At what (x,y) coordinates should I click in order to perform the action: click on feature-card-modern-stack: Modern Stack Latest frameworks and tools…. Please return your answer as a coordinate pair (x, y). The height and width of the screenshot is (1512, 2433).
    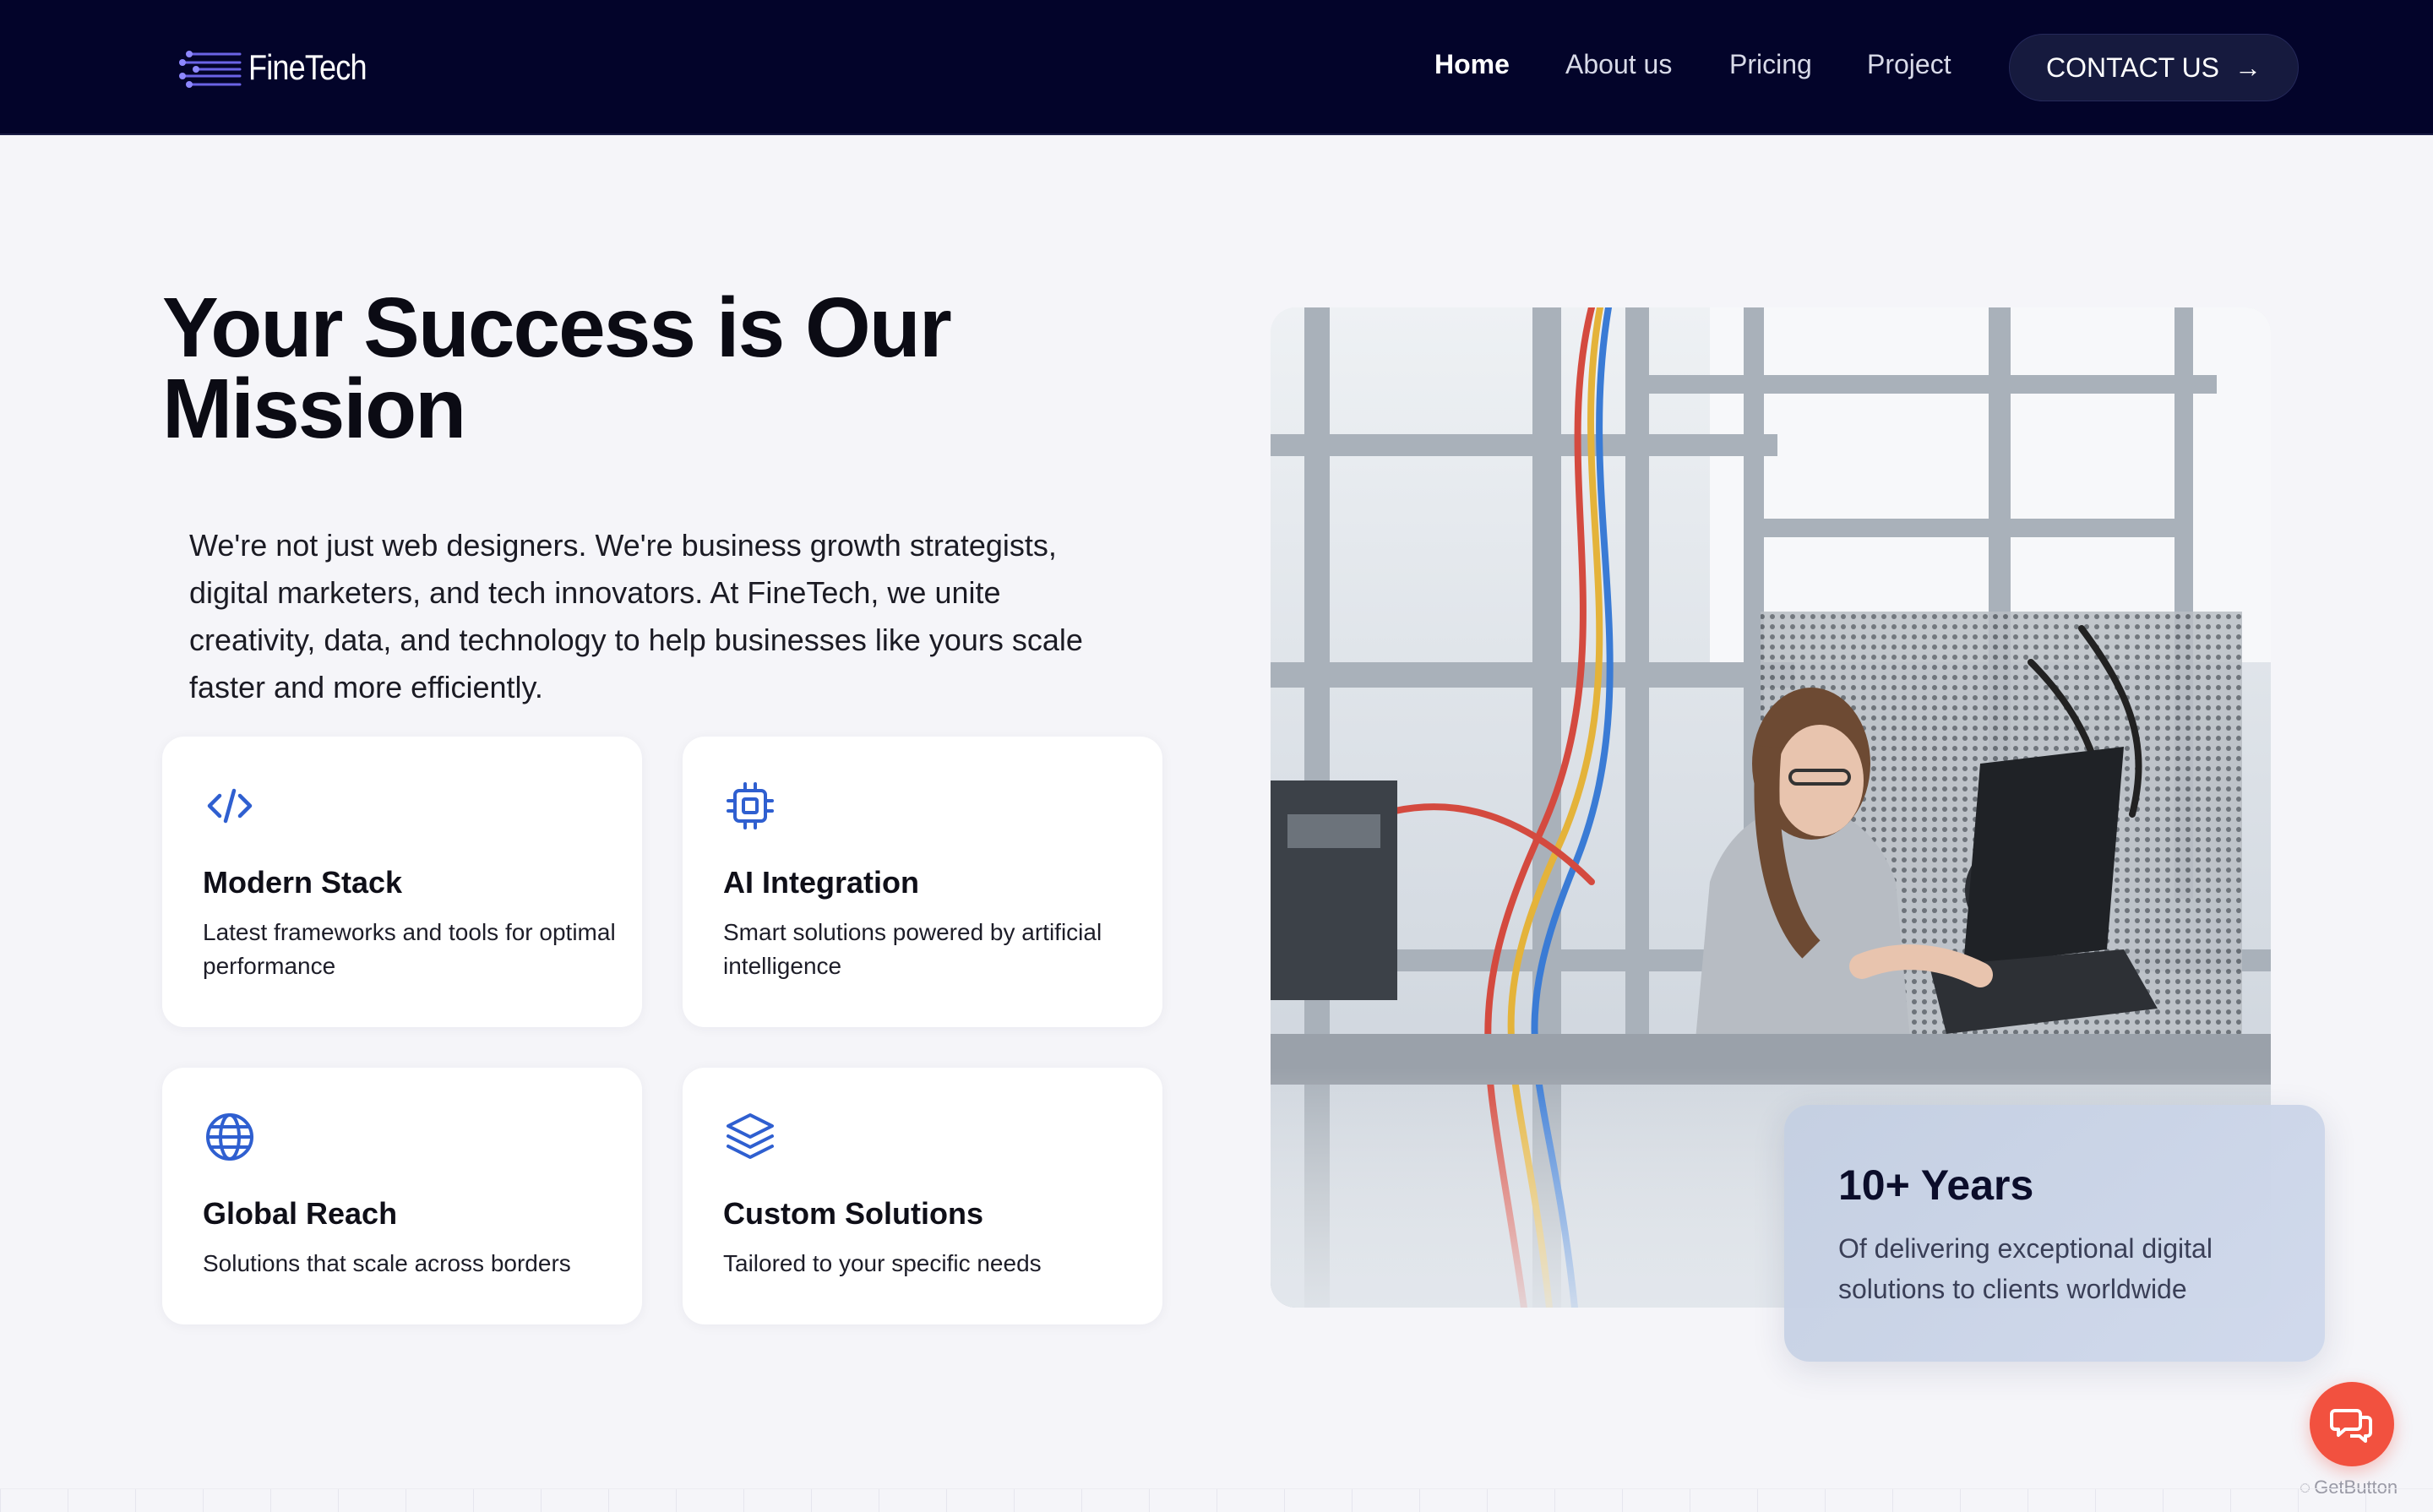
    Looking at the image, I should click on (402, 882).